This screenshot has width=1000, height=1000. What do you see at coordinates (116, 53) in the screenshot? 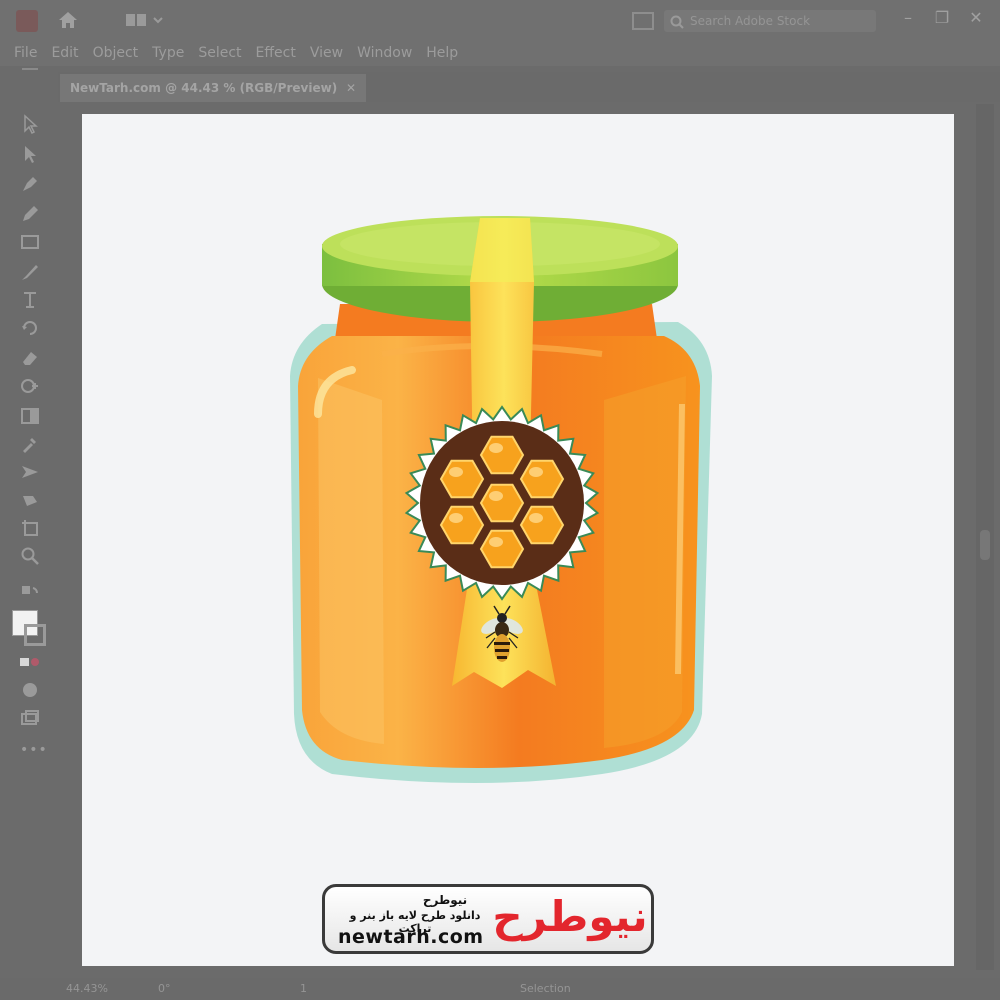
I see `menu-object: Object` at bounding box center [116, 53].